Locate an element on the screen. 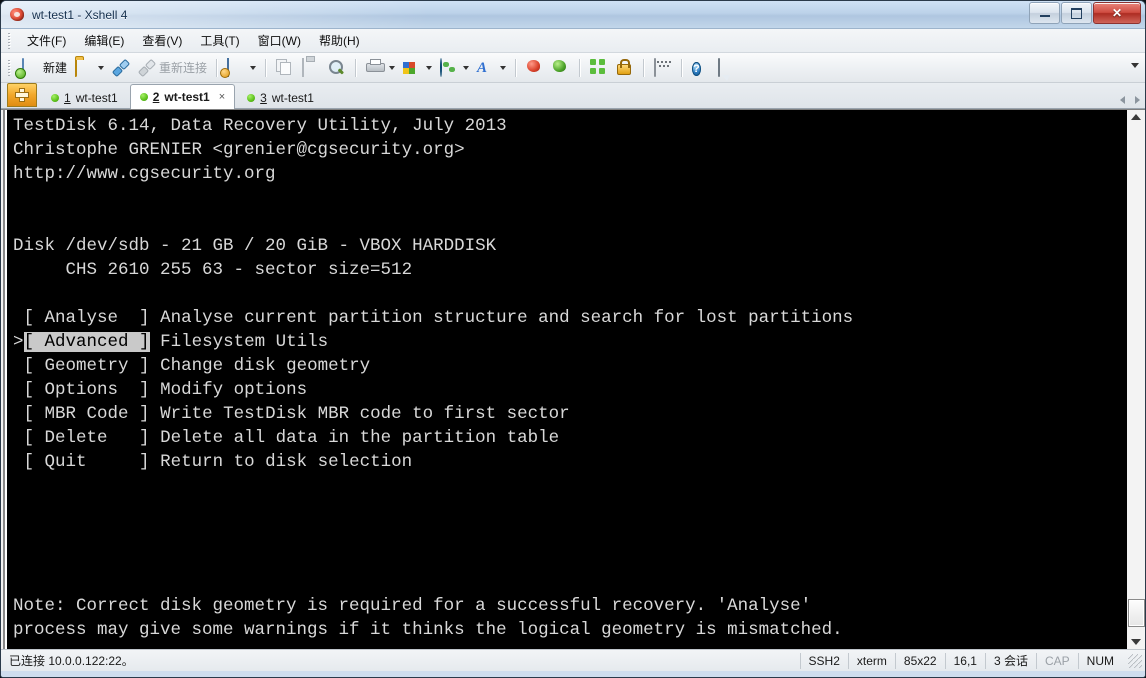 The width and height of the screenshot is (1146, 678). menu-entry-analyse-bracket: [ Analyse ] is located at coordinates (87, 318).